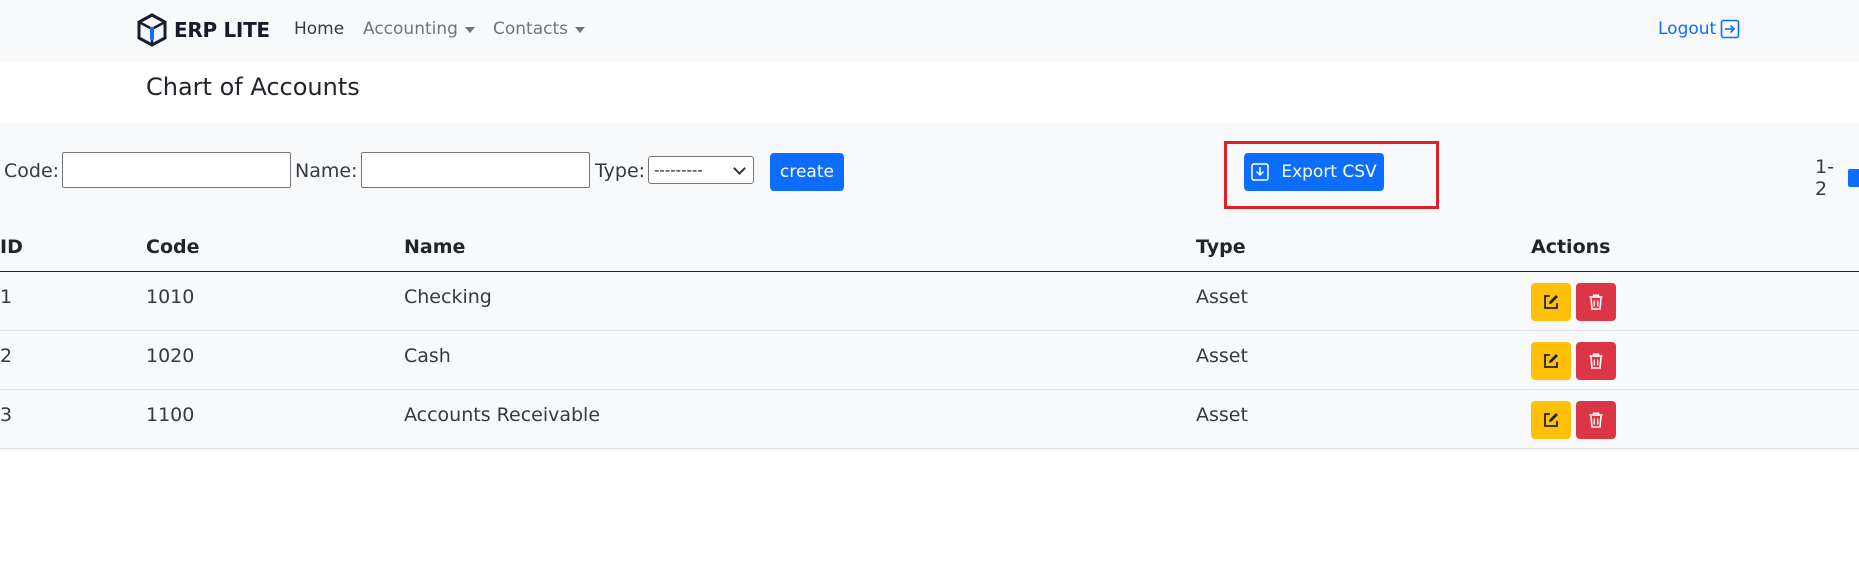 This screenshot has height=580, width=1859. What do you see at coordinates (929, 419) in the screenshot?
I see `table-row: 3 1100 Accounts Receivable Asset` at bounding box center [929, 419].